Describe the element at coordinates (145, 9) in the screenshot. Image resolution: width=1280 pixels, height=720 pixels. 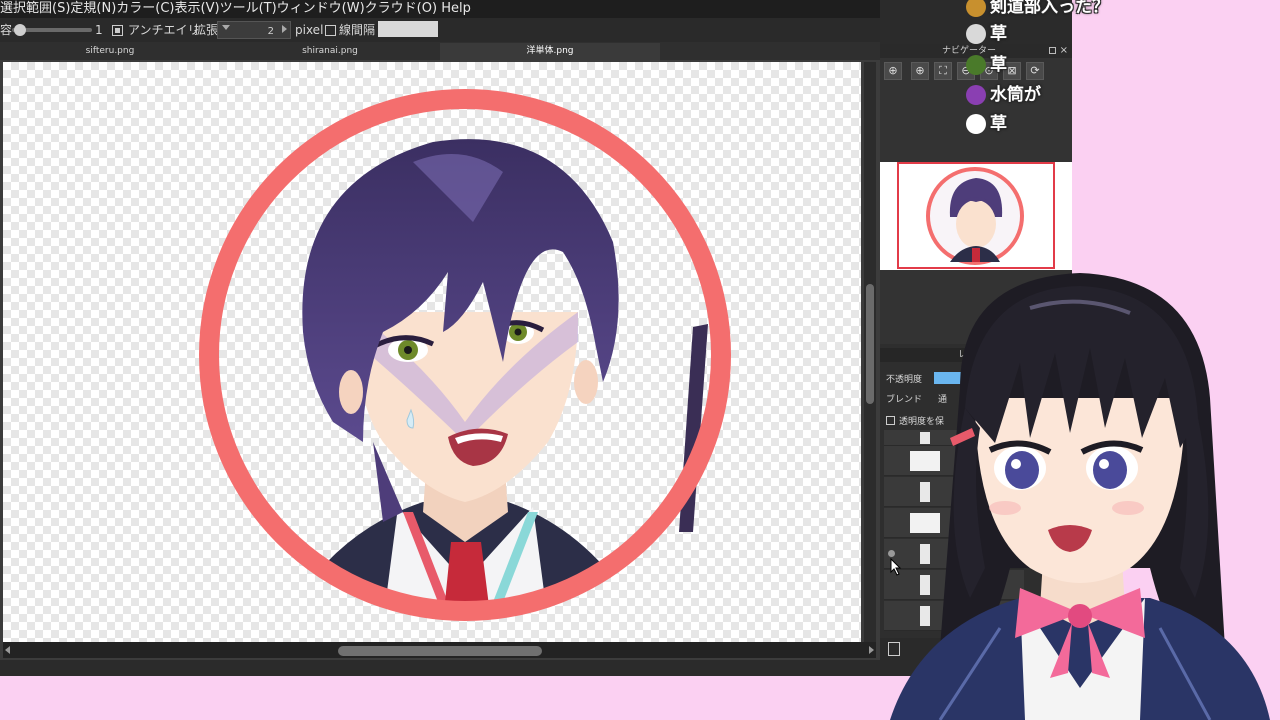
I see `menu-color: カラー(C)` at that location.